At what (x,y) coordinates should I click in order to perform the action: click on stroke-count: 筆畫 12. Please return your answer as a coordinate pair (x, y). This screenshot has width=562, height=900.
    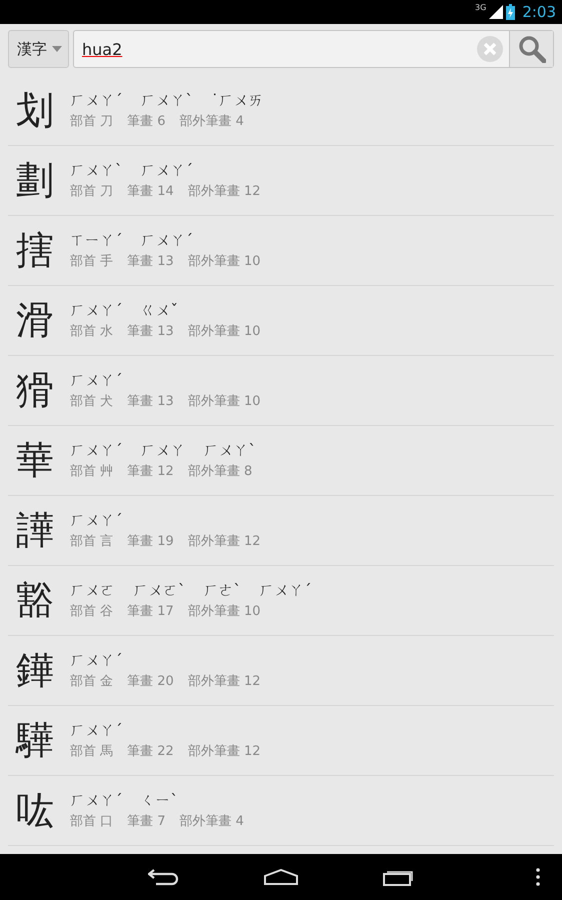
    Looking at the image, I should click on (150, 471).